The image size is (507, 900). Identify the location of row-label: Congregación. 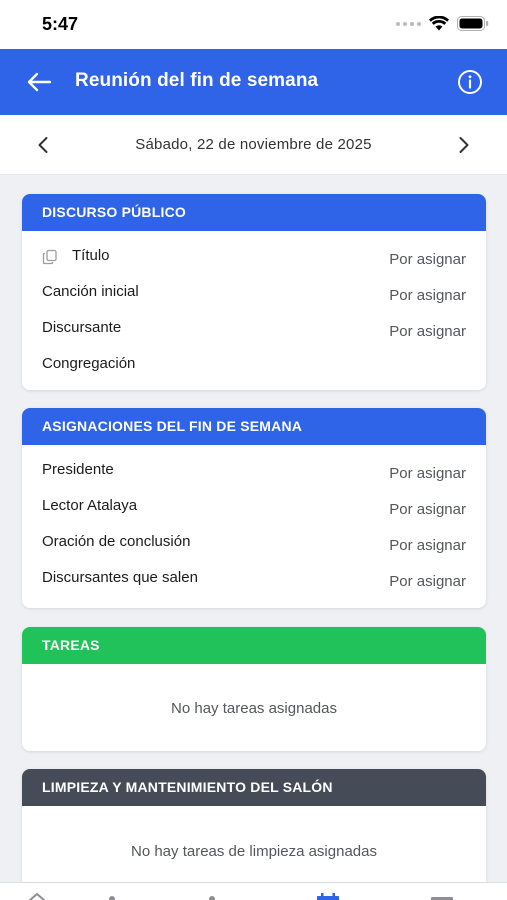
(89, 363).